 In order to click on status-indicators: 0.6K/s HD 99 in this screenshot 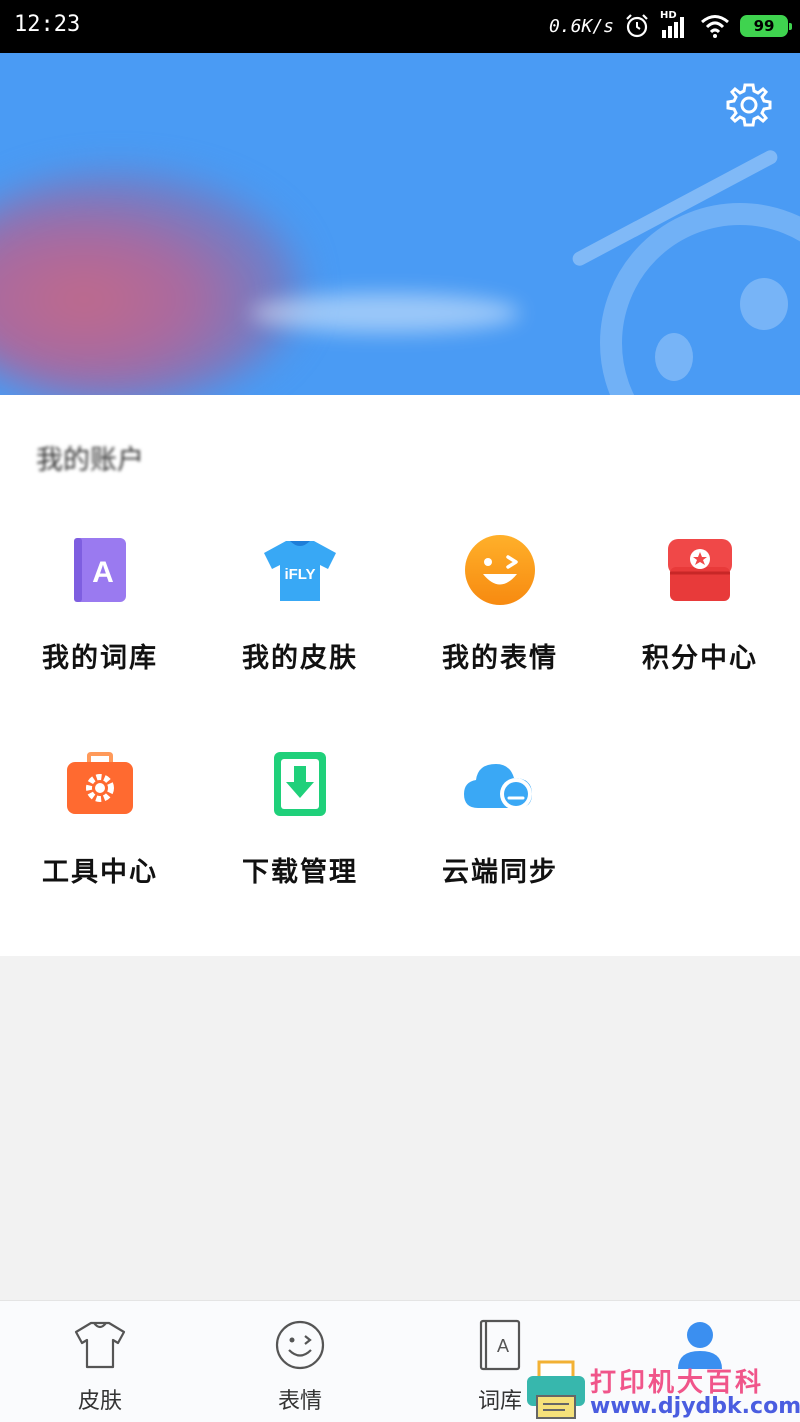, I will do `click(670, 26)`.